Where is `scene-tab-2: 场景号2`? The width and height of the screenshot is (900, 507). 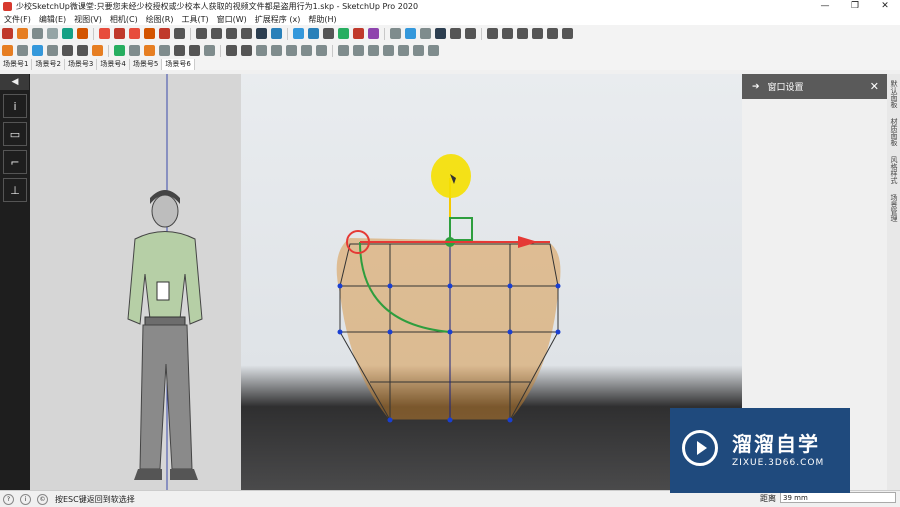
scene-tab-2: 场景号2 is located at coordinates (48, 64).